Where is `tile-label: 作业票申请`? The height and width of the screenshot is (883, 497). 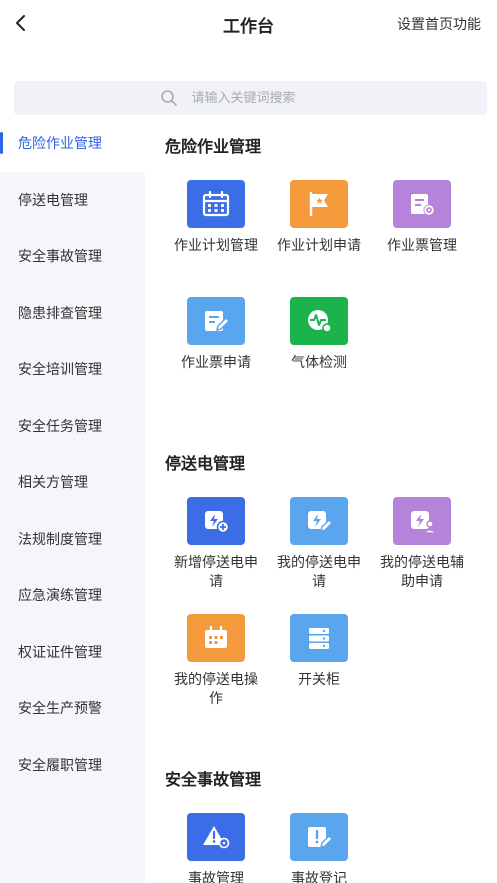
tile-label: 作业票申请 is located at coordinates (216, 363).